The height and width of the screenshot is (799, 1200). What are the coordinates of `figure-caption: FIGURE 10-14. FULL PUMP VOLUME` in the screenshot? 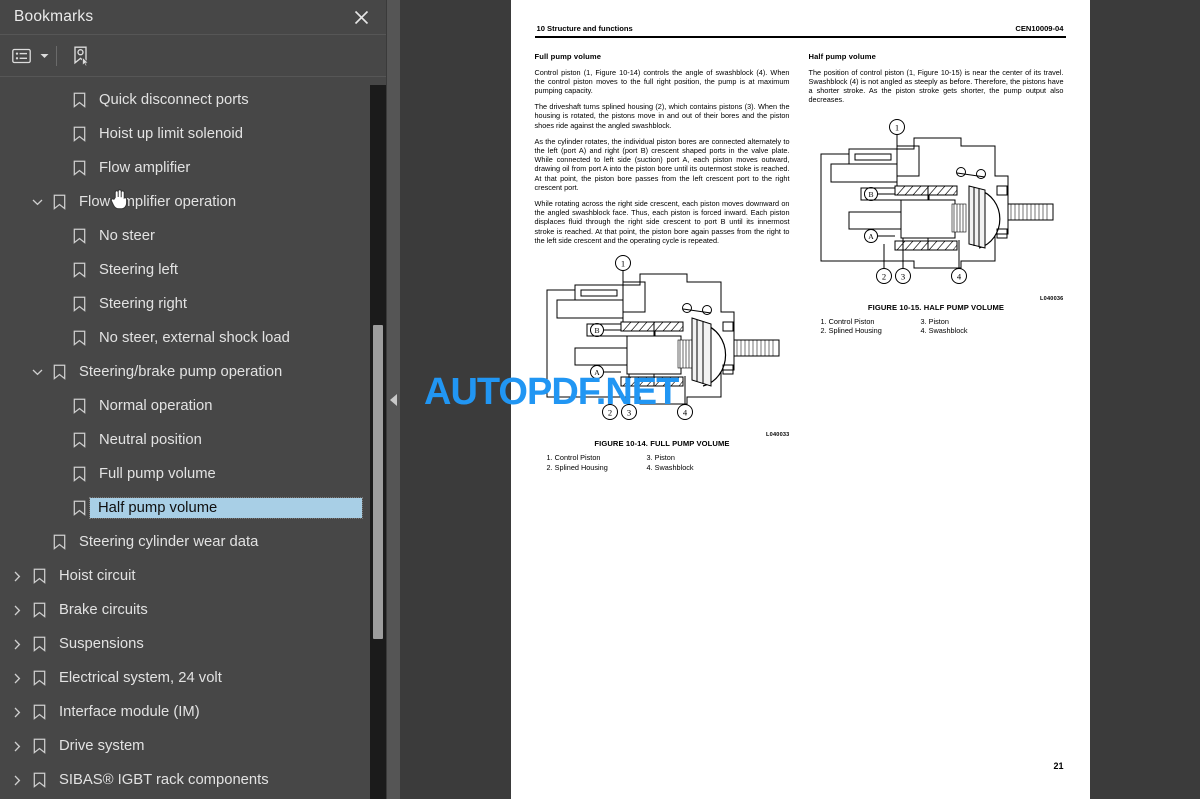 It's located at (662, 444).